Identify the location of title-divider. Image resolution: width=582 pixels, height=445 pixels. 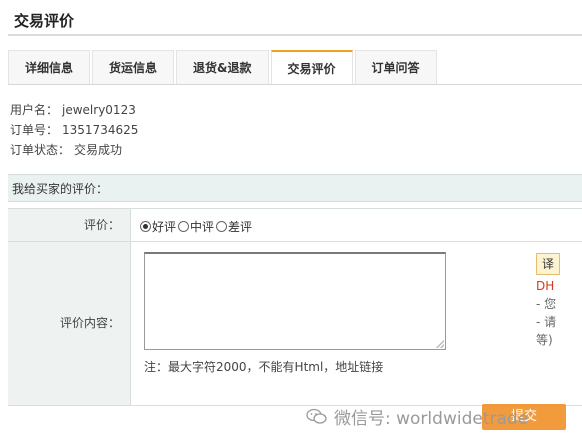
(295, 35).